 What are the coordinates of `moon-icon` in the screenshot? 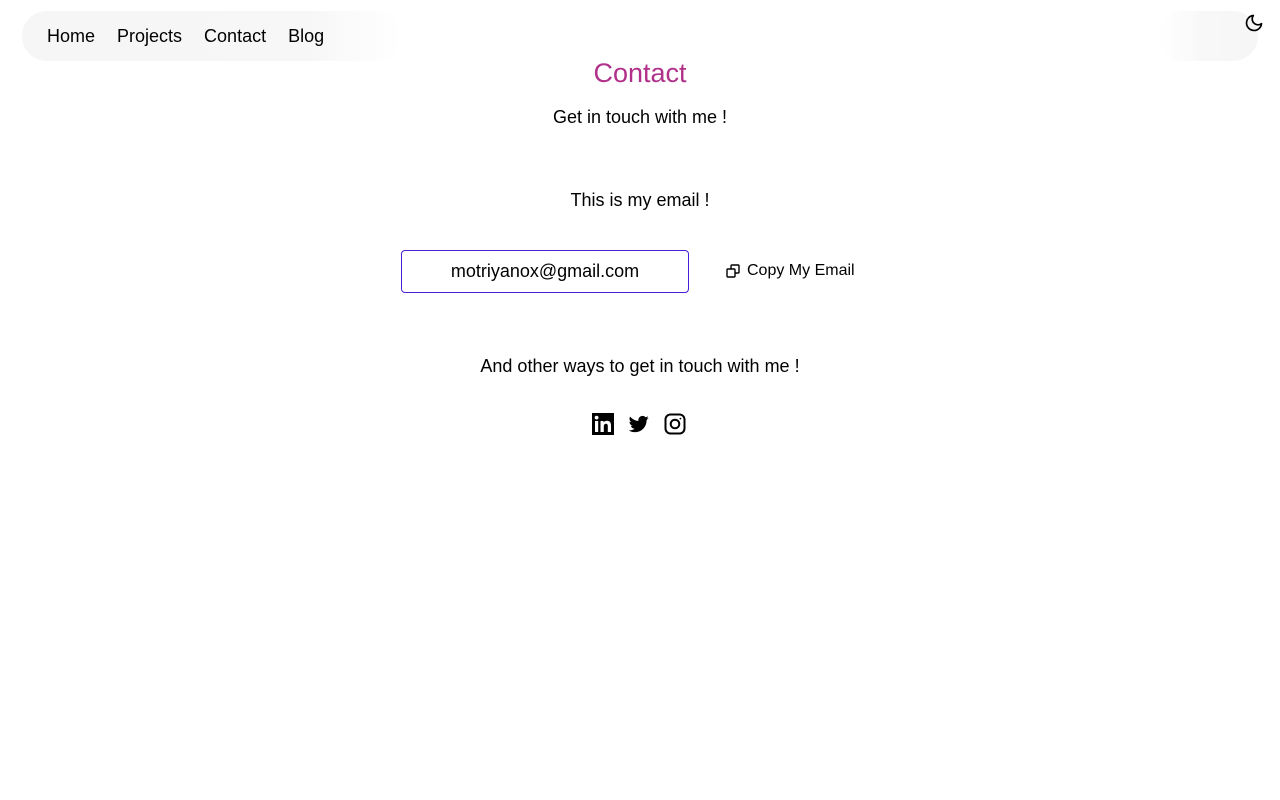 It's located at (1254, 23).